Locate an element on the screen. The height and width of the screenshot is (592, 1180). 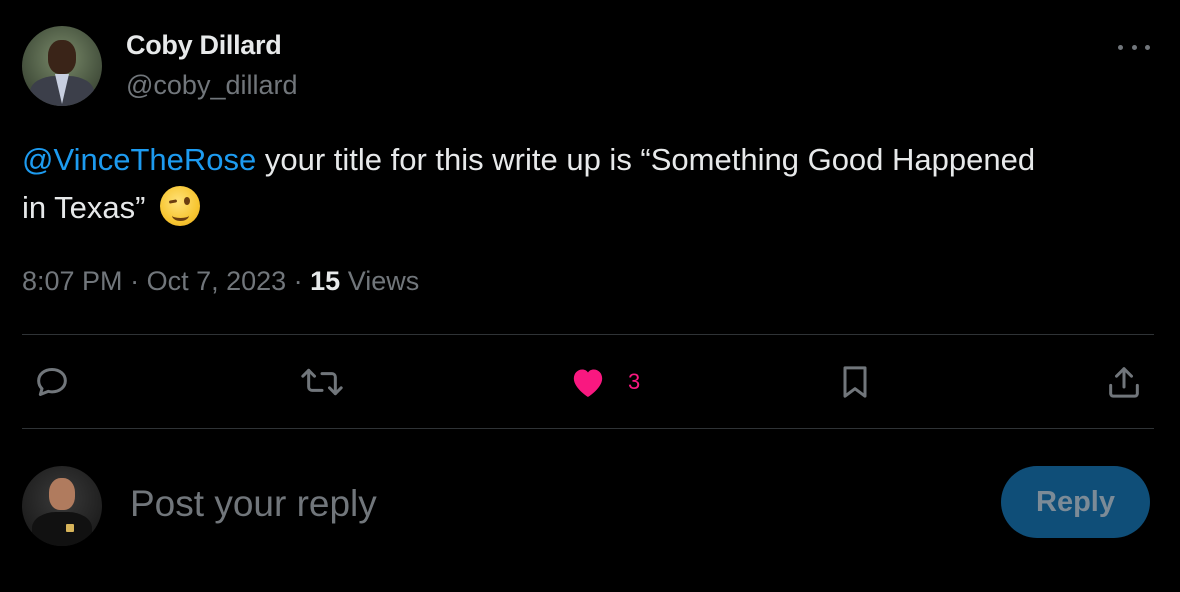
jersey-crest is located at coordinates (70, 528).